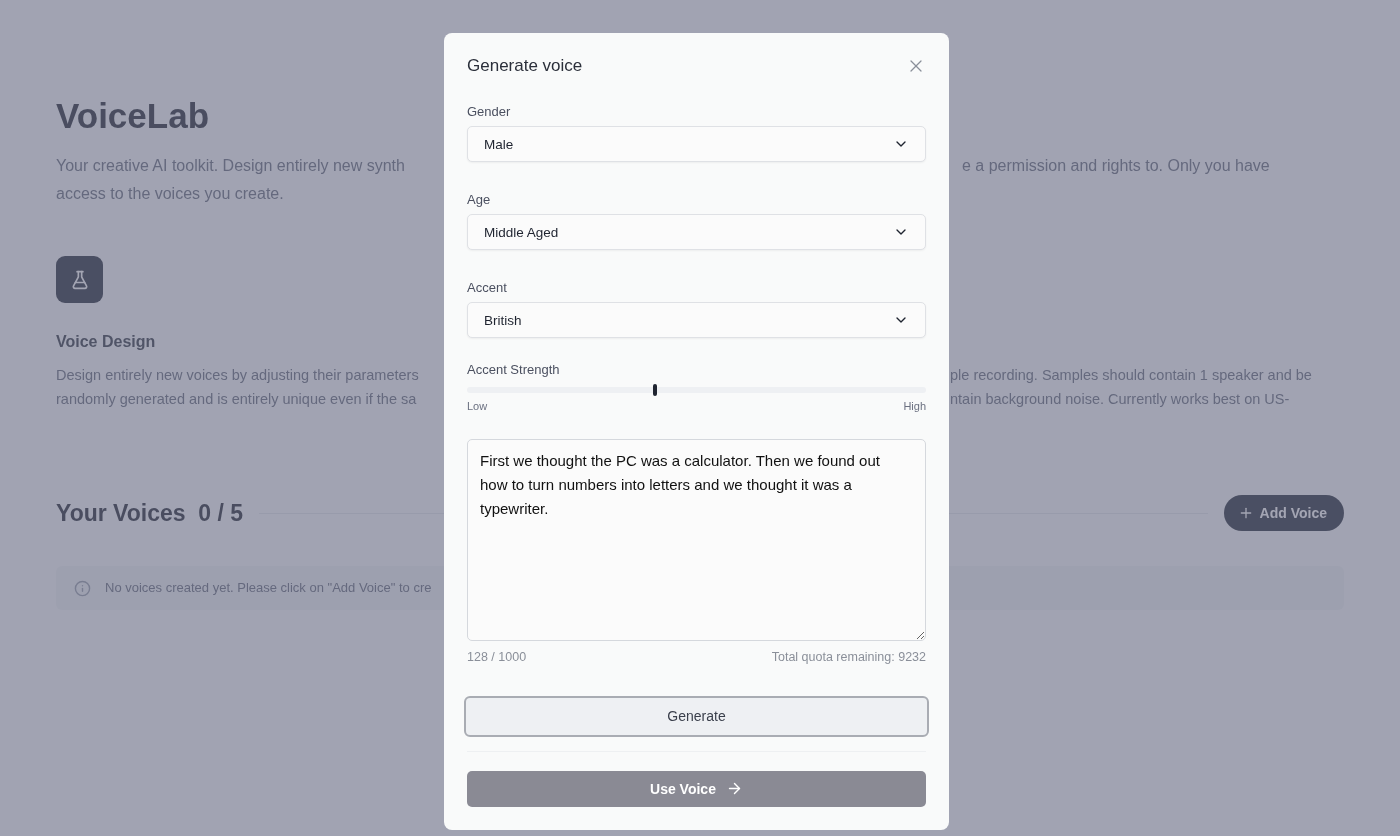 The width and height of the screenshot is (1400, 836). What do you see at coordinates (237, 375) in the screenshot?
I see `feature-description: Design entirely new voices by adjusting their parameters` at bounding box center [237, 375].